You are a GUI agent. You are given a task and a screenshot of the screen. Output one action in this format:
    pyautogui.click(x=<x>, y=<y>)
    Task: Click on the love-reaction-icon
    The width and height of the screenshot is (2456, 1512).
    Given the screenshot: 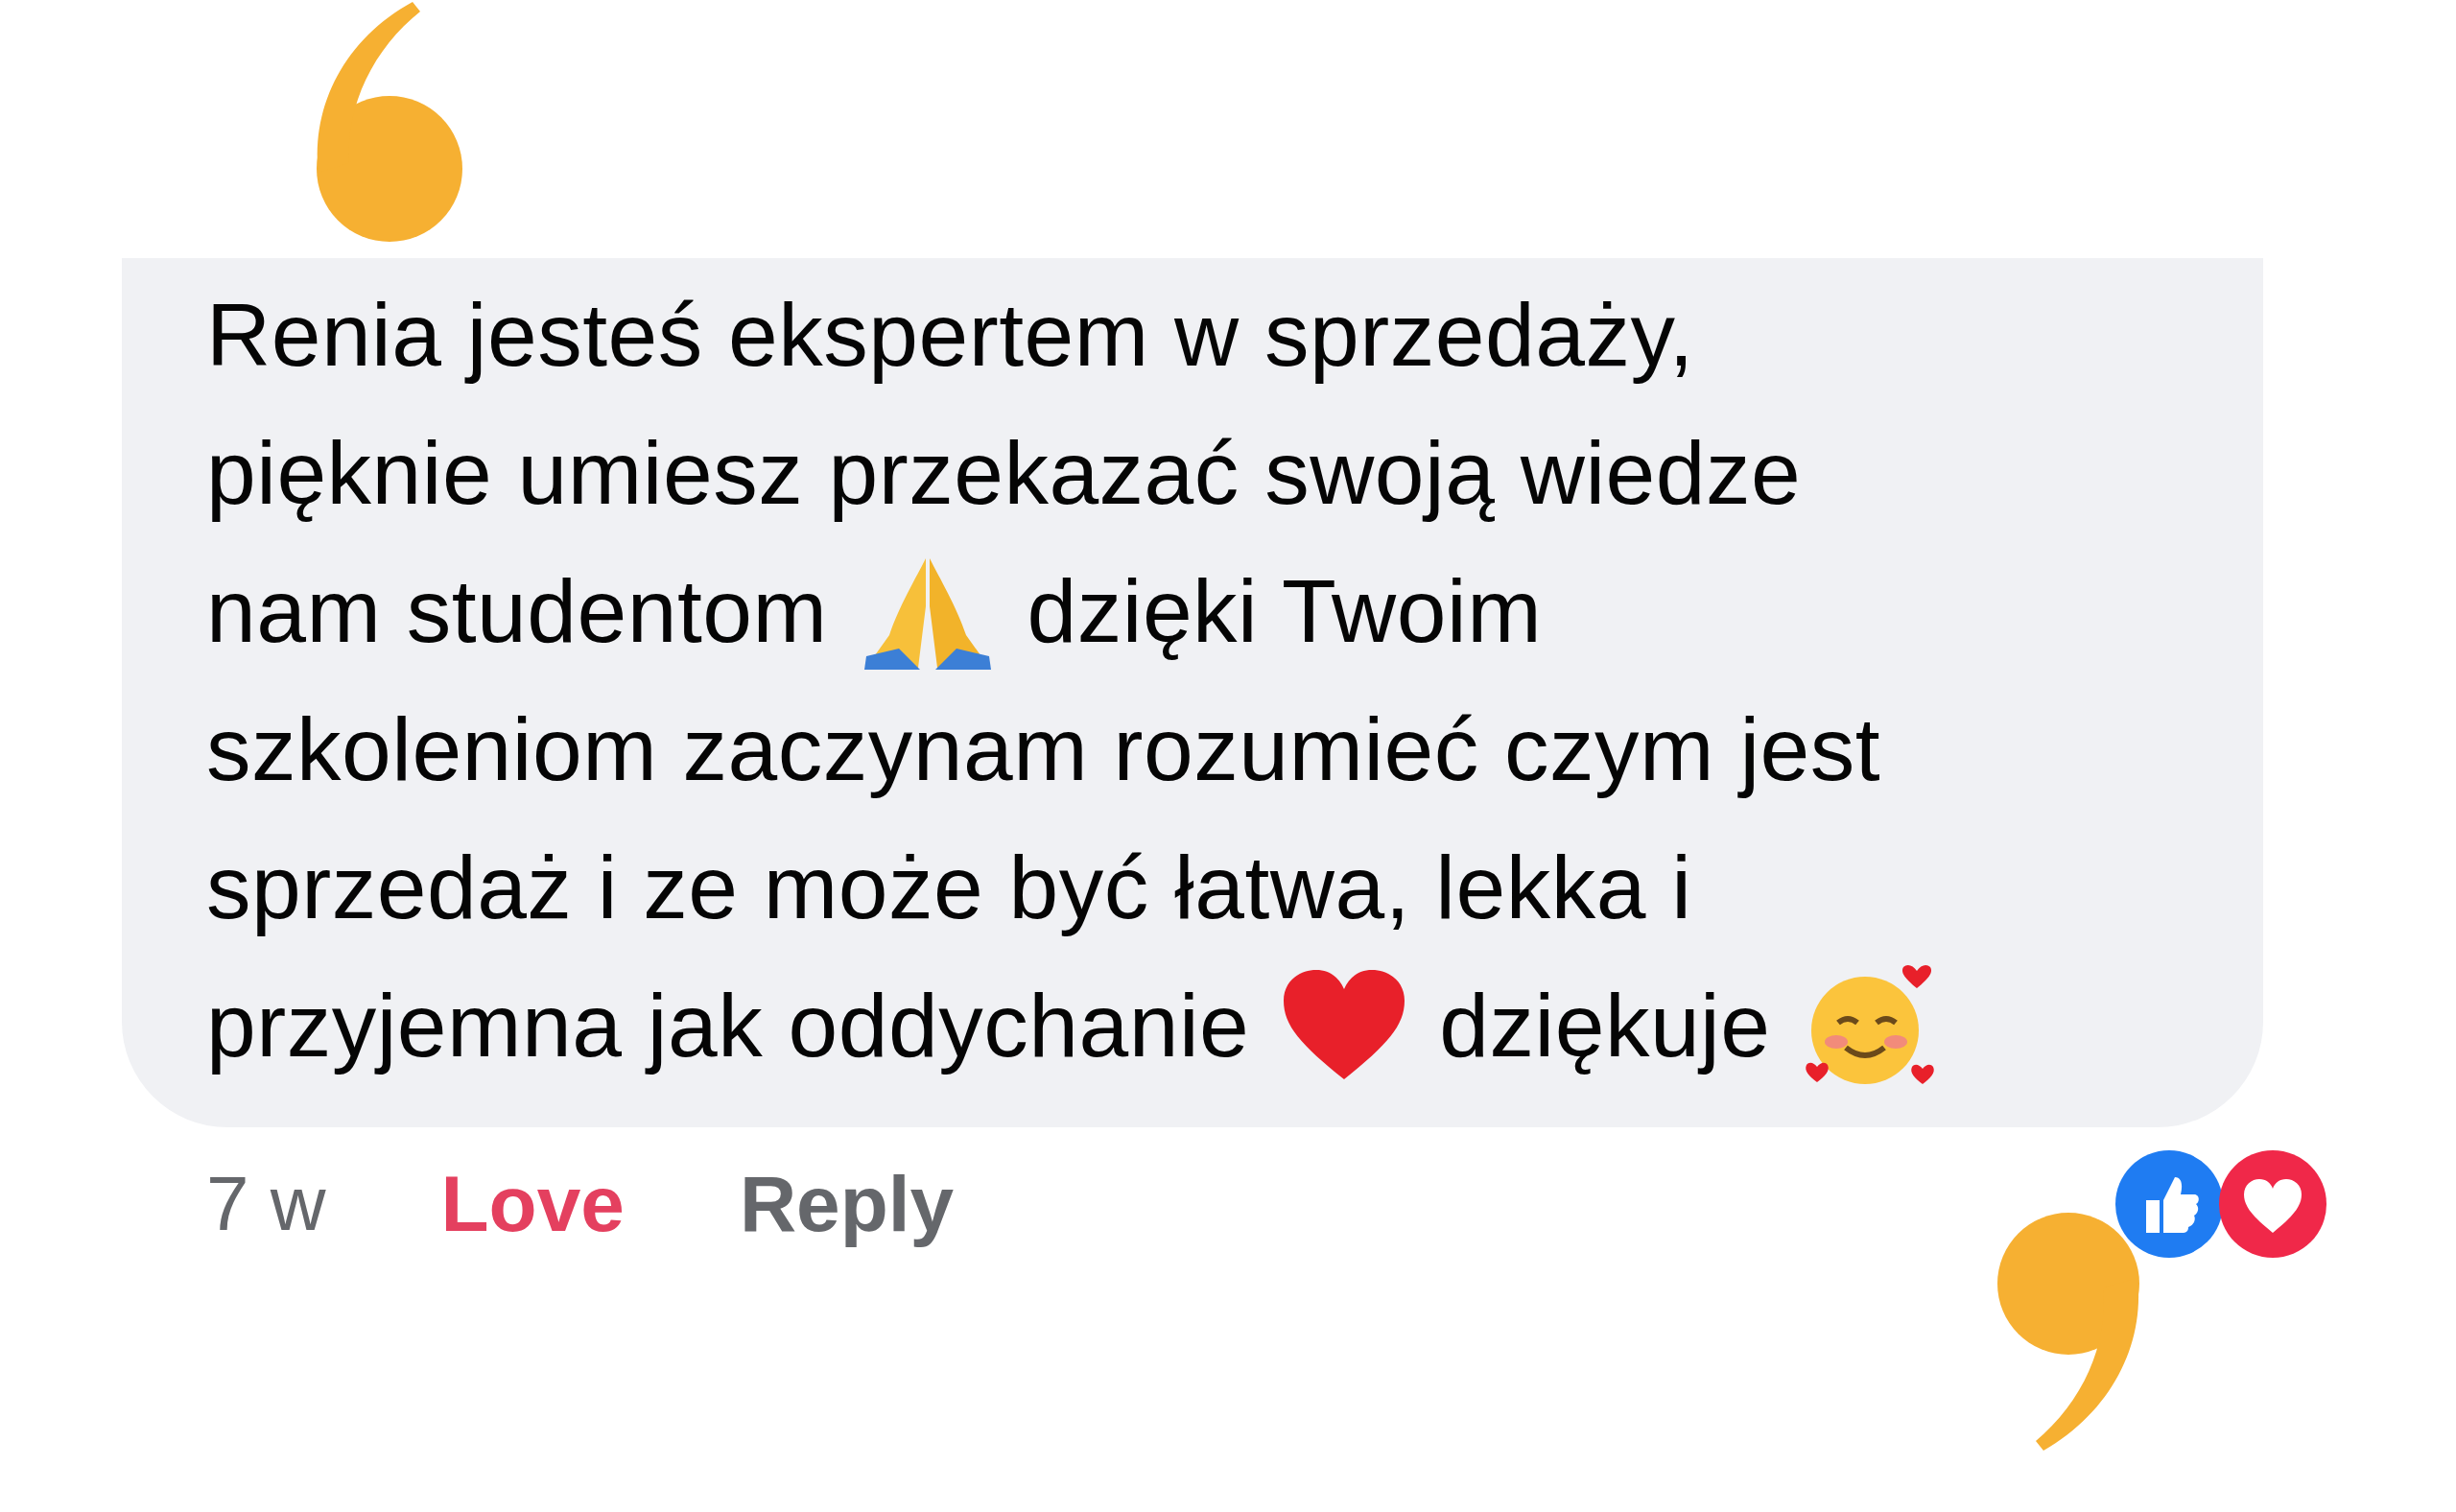 What is the action you would take?
    pyautogui.click(x=2272, y=1204)
    